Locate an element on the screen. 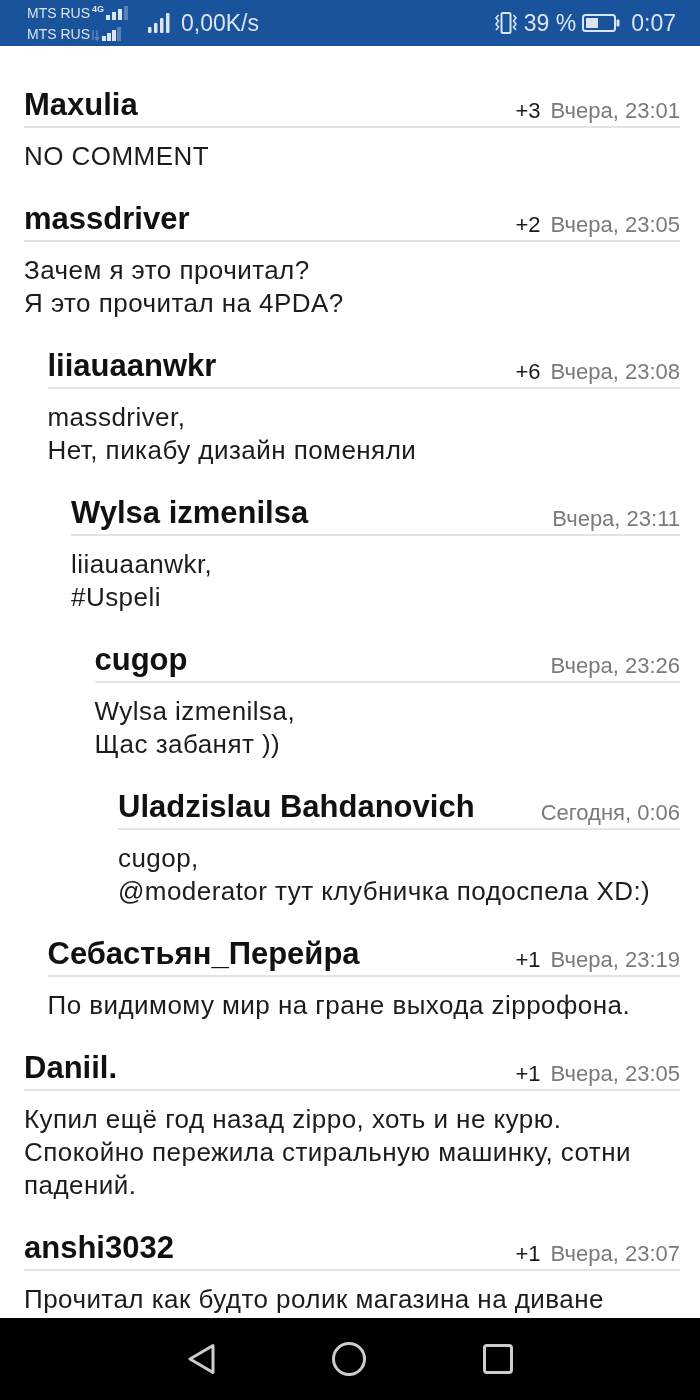 This screenshot has width=700, height=1400. comment-time: Вчера, 23:19 is located at coordinates (615, 960).